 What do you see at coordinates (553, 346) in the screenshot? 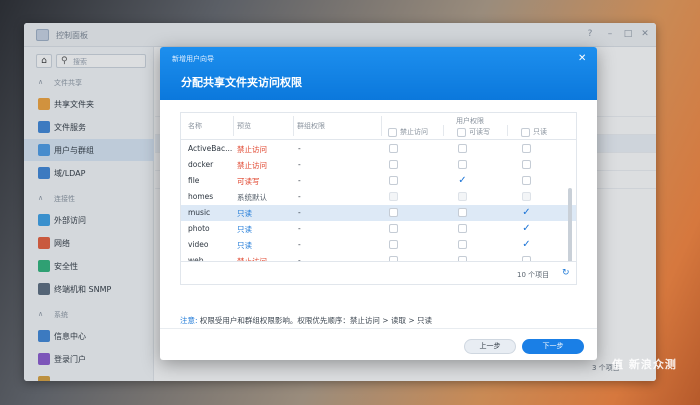
I see `next-button: 下一步` at bounding box center [553, 346].